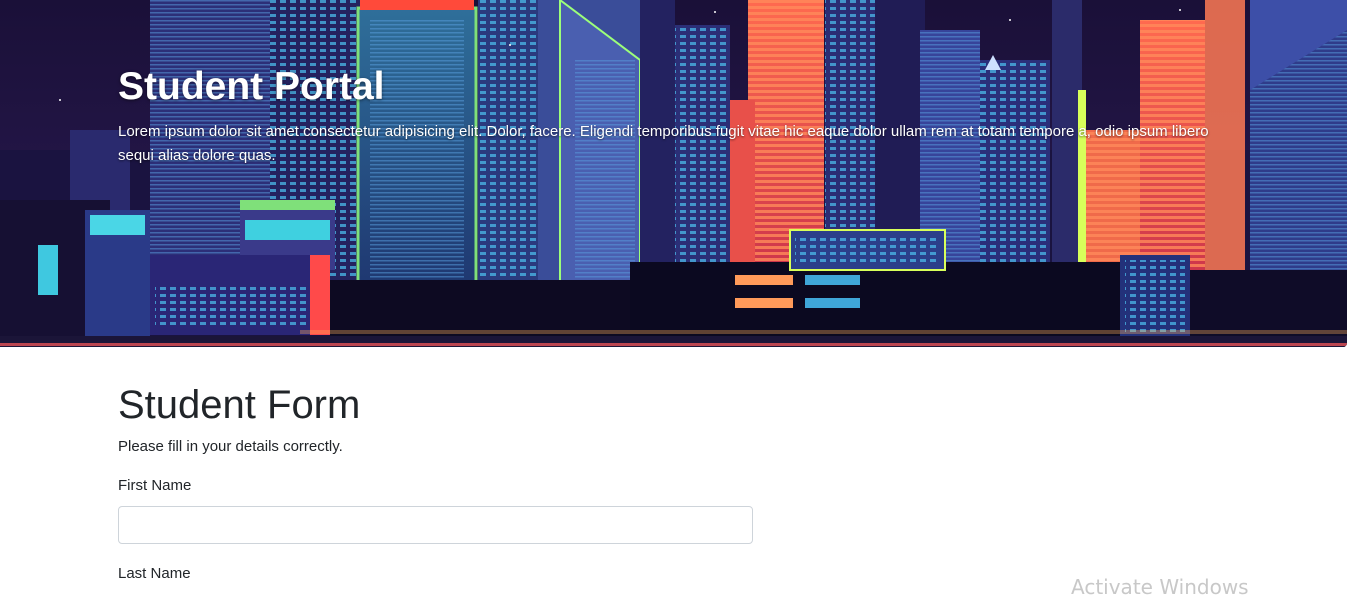  What do you see at coordinates (1160, 587) in the screenshot?
I see `activate-windows-watermark: Activate Windows` at bounding box center [1160, 587].